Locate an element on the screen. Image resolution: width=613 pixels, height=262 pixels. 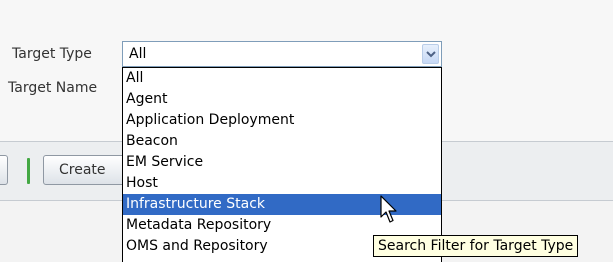
chevron-down-icon is located at coordinates (431, 54).